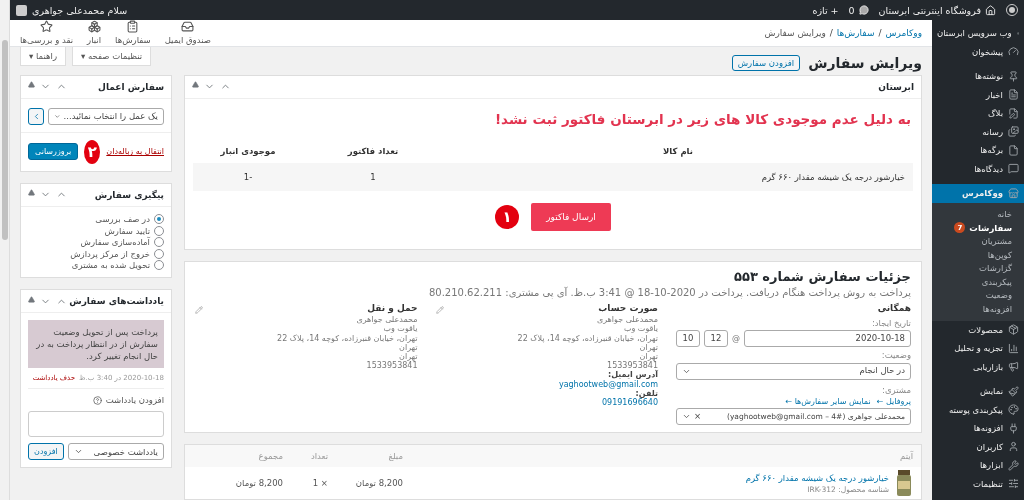 The image size is (1024, 500). What do you see at coordinates (96, 219) in the screenshot?
I see `radio-option: در صف بررسی` at bounding box center [96, 219].